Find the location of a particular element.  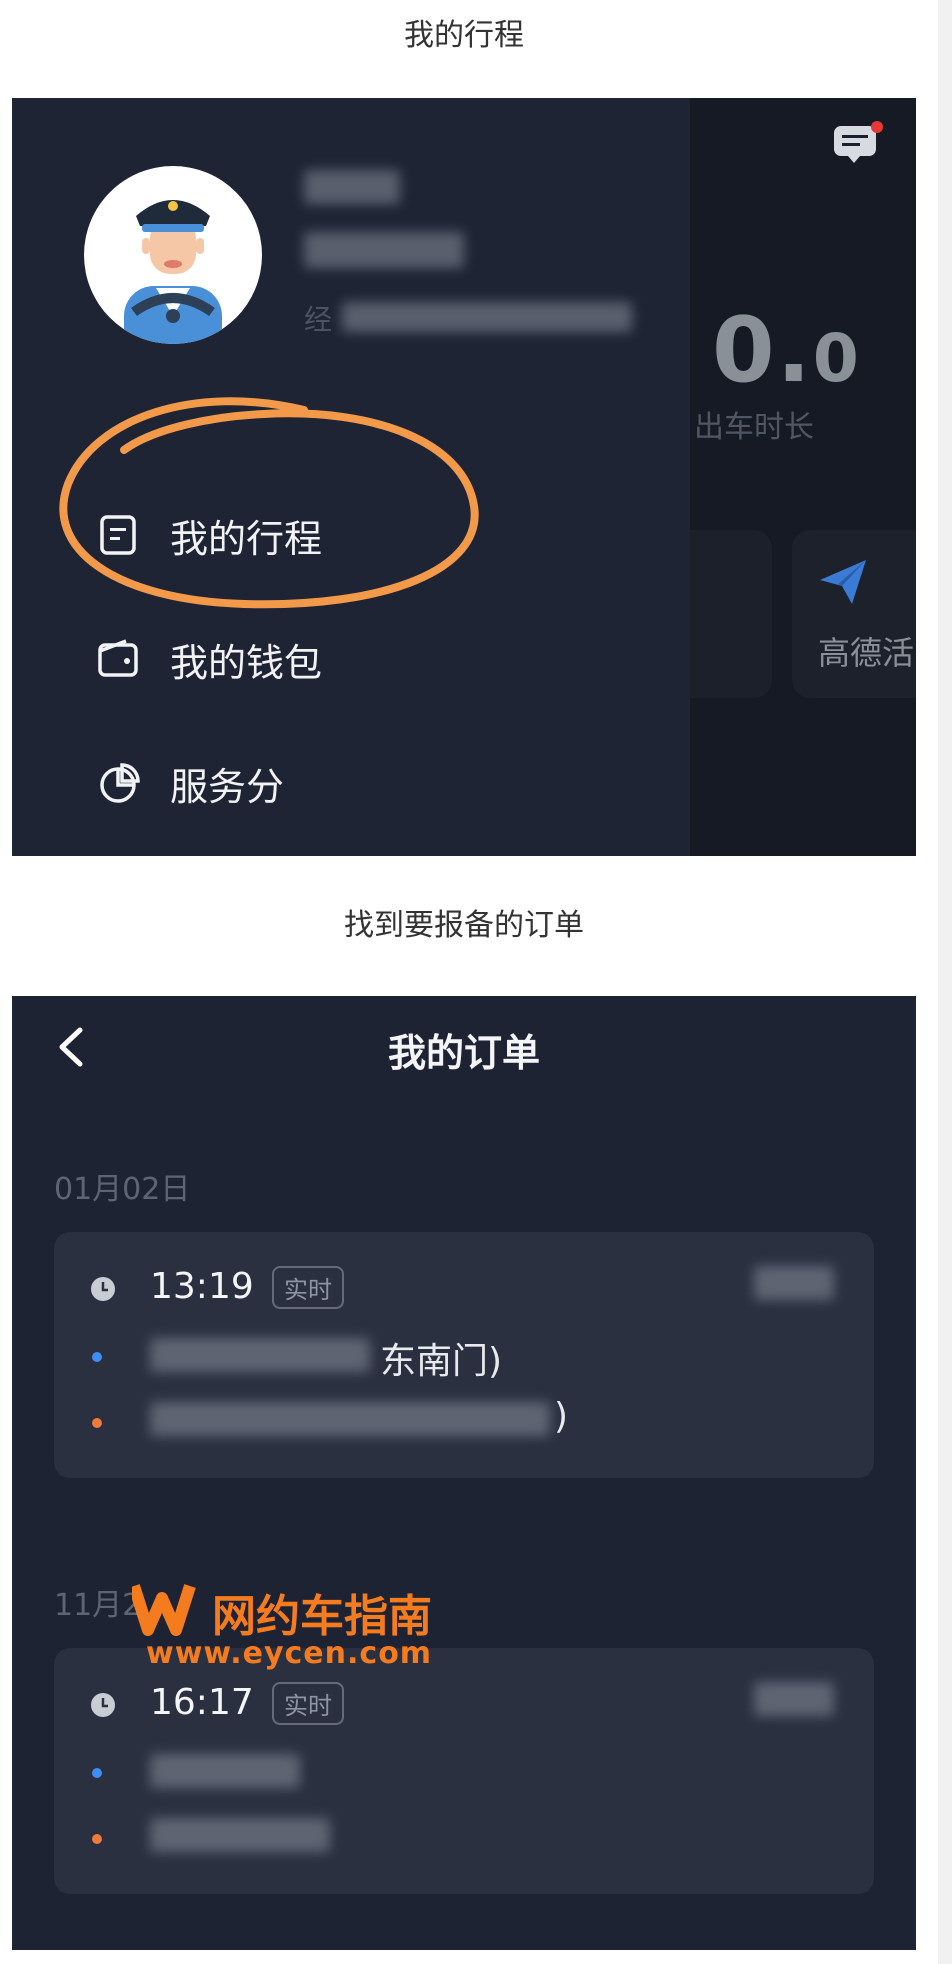

drive-duration-label: 出车时长 is located at coordinates (754, 427).